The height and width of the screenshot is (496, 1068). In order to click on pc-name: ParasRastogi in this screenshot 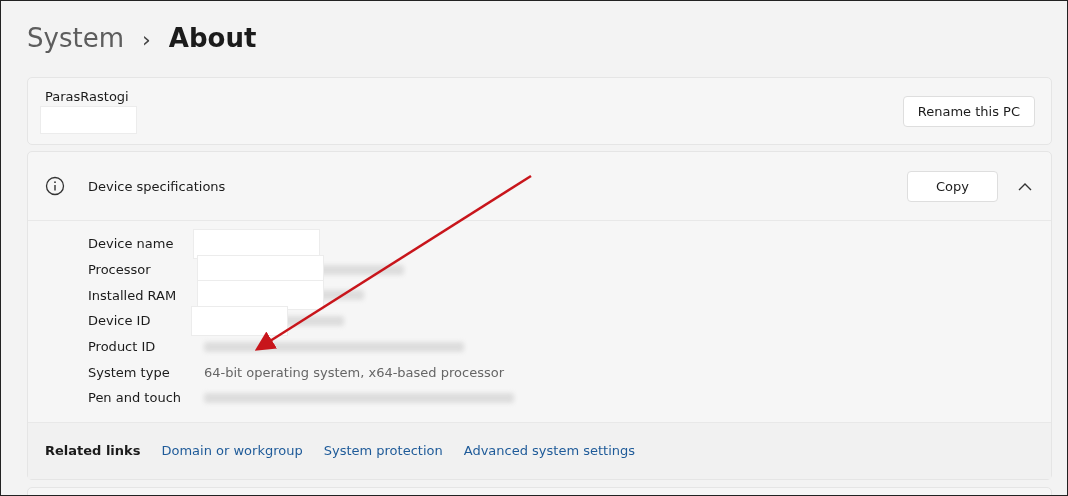, I will do `click(87, 96)`.